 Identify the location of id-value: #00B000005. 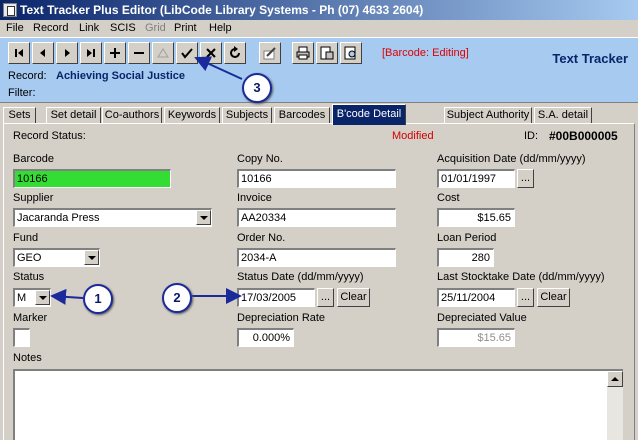
(583, 136).